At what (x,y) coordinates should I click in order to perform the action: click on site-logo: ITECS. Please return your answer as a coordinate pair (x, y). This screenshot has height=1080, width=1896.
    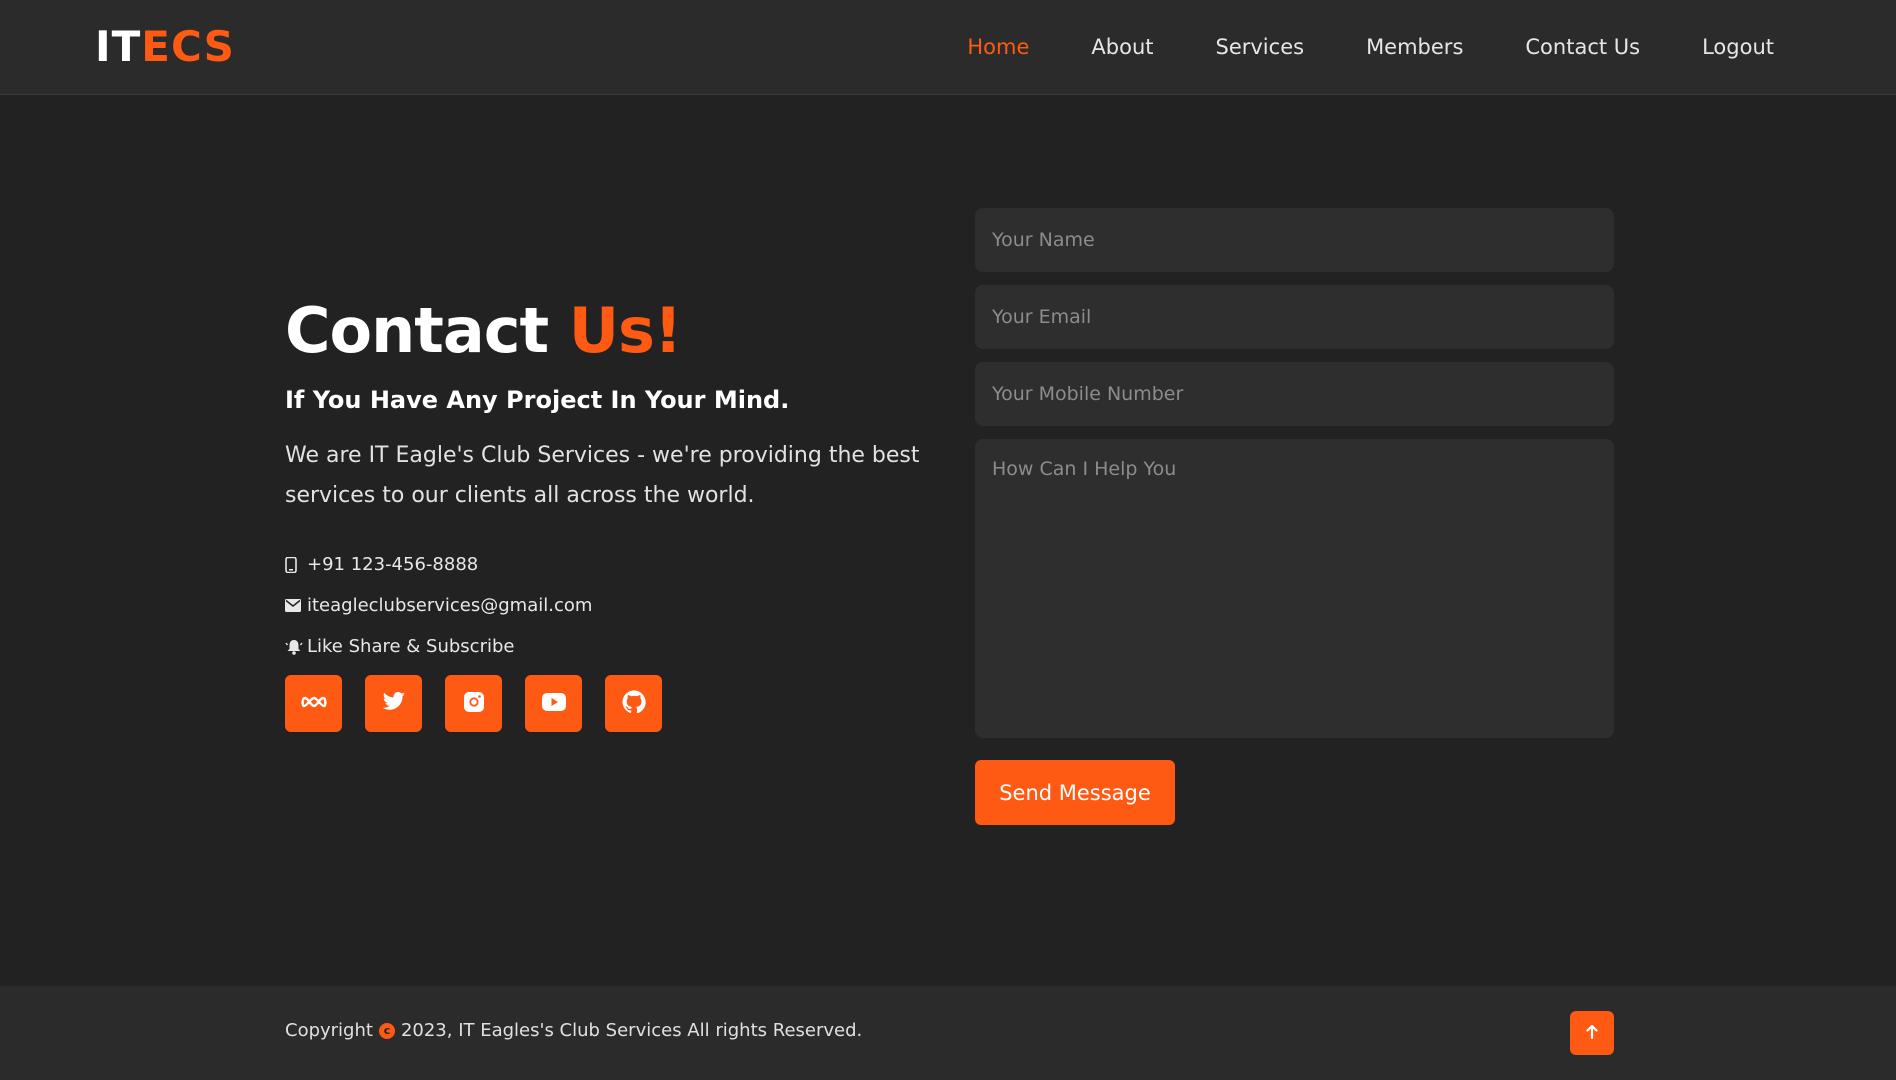
    Looking at the image, I should click on (165, 47).